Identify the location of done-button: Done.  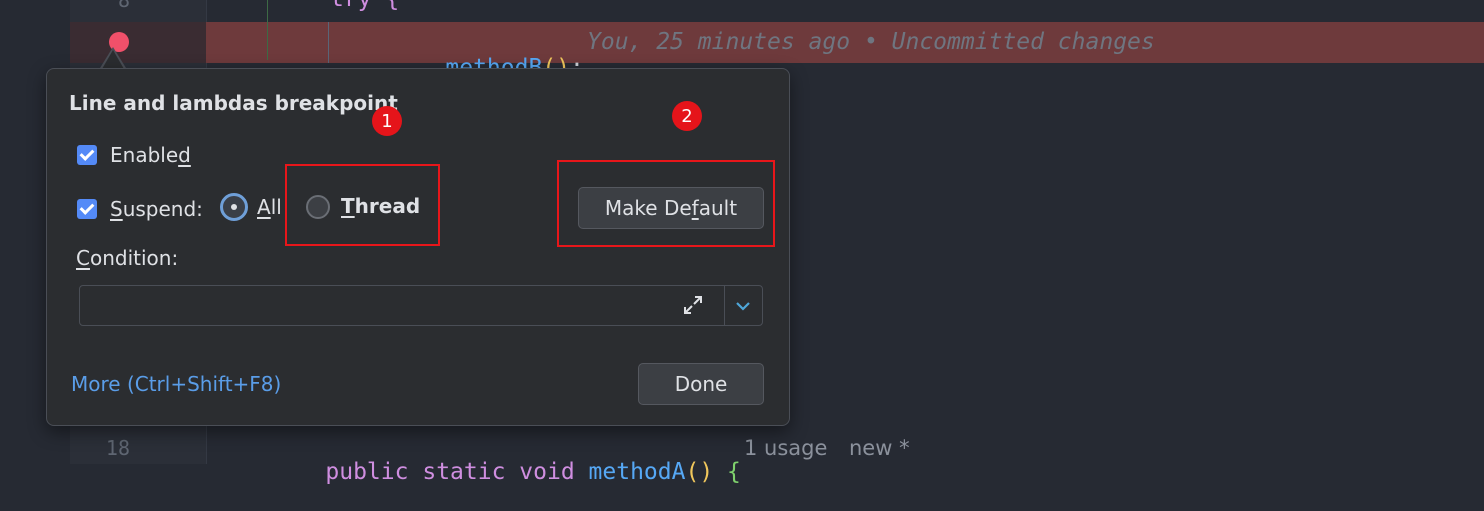
(701, 384).